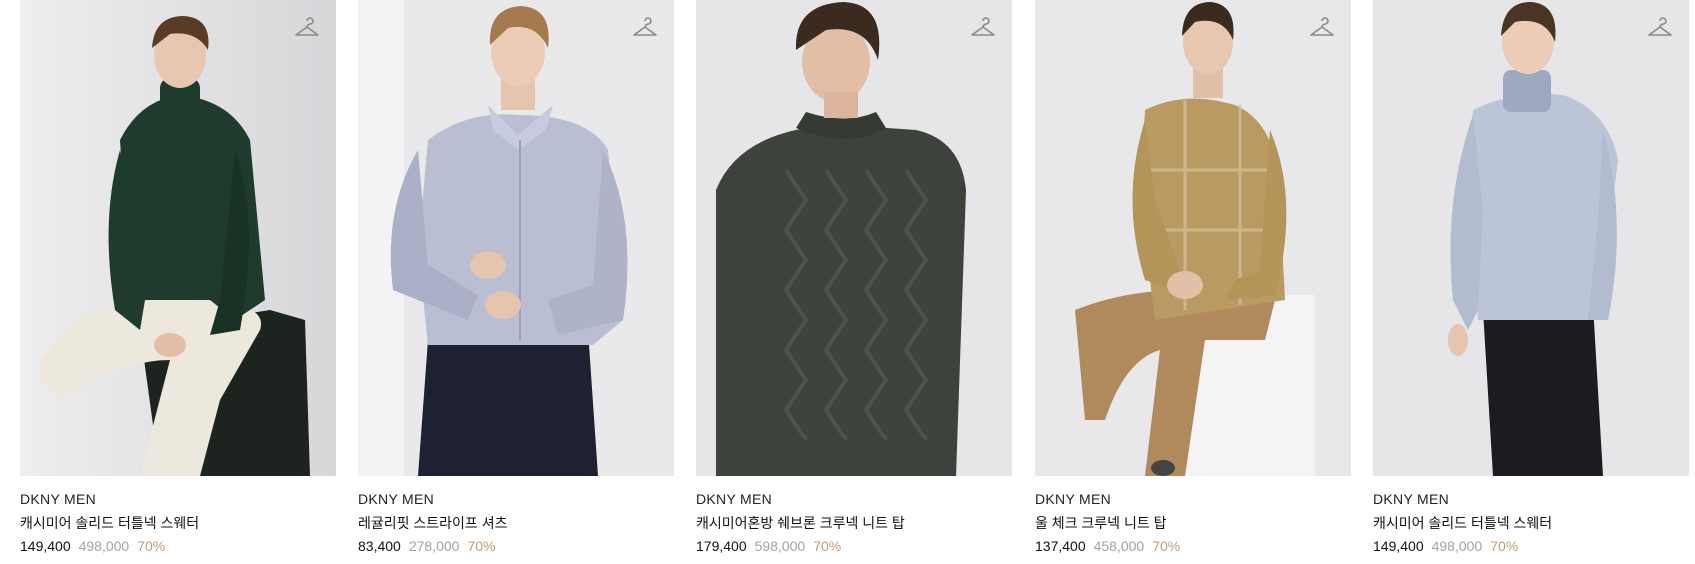 This screenshot has width=1695, height=564. I want to click on price-row: 137,400 458,000 70%, so click(1193, 546).